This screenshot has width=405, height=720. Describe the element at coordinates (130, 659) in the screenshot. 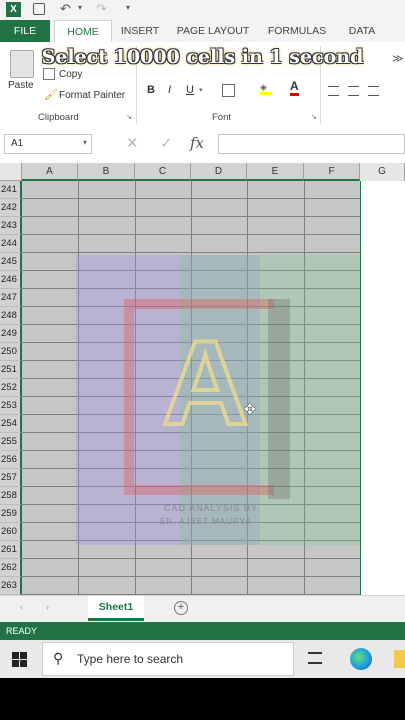

I see `taskbar-search-placeholder: Type here to search` at that location.